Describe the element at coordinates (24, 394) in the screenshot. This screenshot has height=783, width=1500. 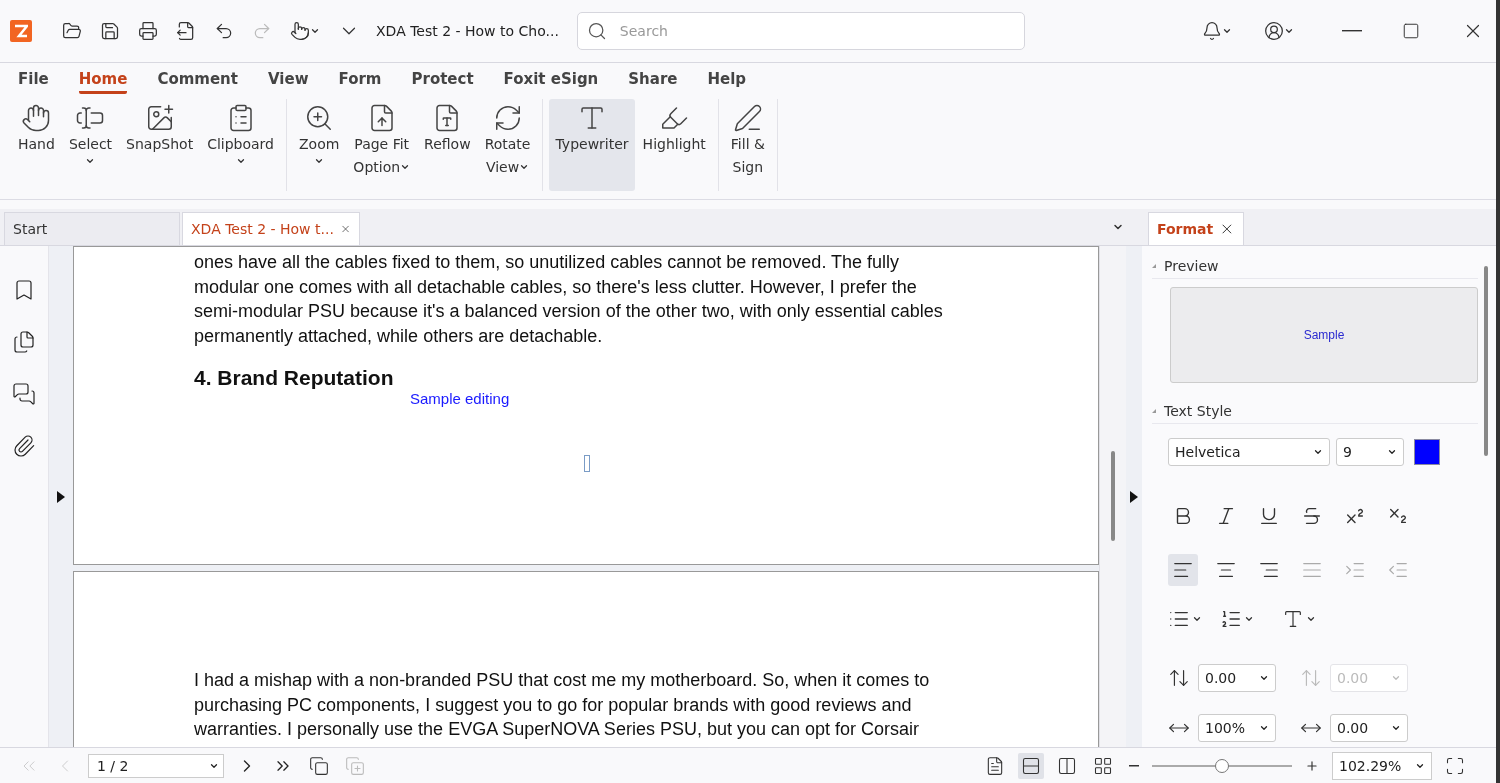
I see `comments-icon` at that location.